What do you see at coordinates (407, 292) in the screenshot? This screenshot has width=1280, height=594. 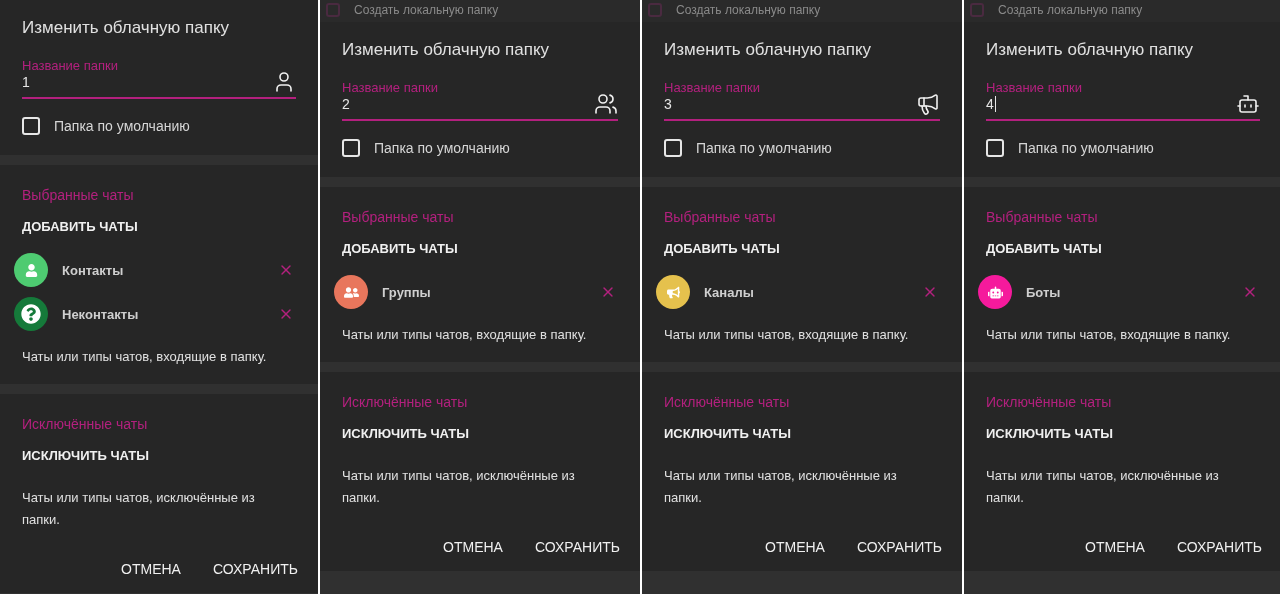 I see `chat-type-name: Группы` at bounding box center [407, 292].